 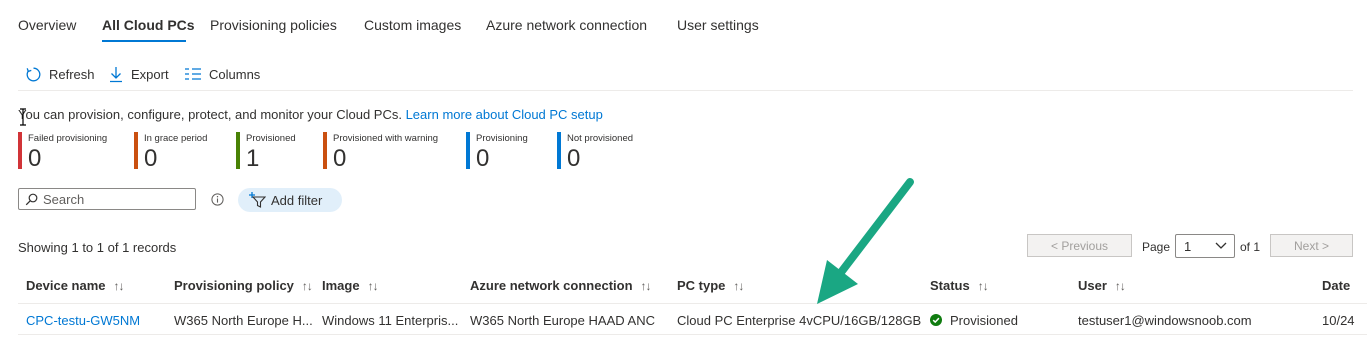 I want to click on column-header-user: User ↑↓, so click(x=1102, y=285).